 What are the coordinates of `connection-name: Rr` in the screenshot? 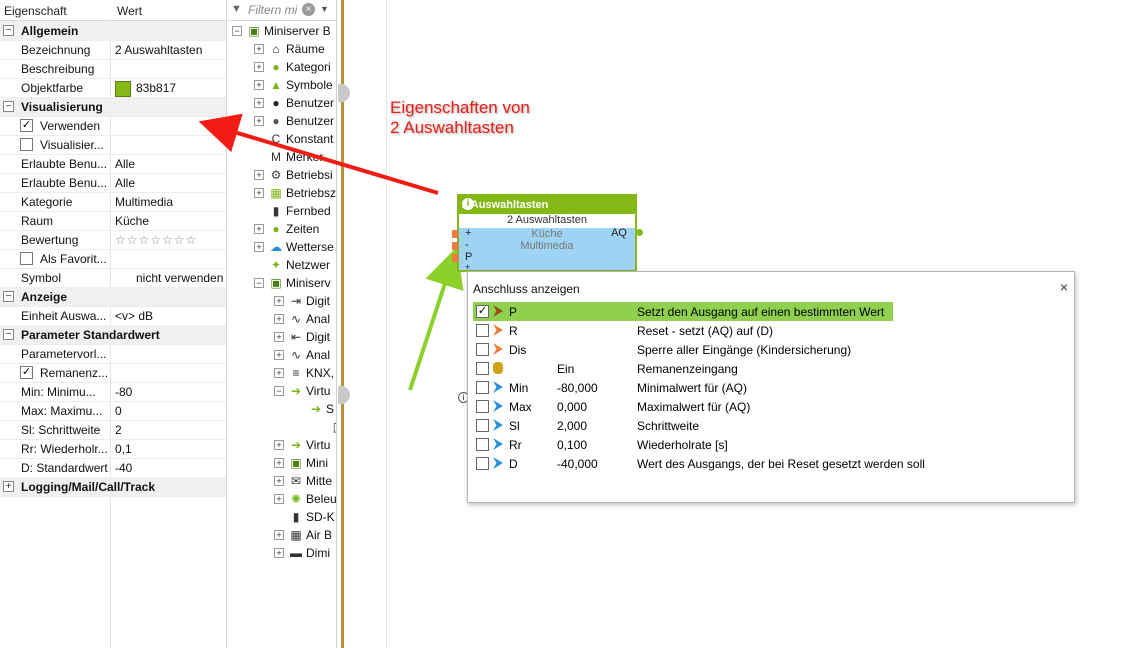 It's located at (515, 445).